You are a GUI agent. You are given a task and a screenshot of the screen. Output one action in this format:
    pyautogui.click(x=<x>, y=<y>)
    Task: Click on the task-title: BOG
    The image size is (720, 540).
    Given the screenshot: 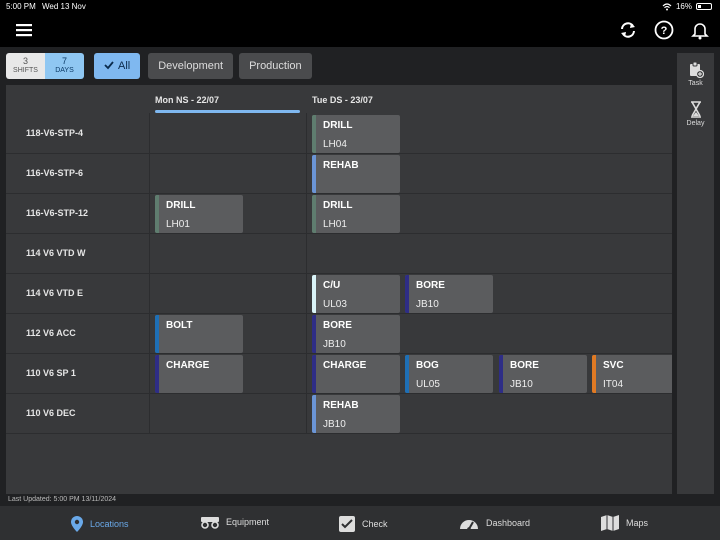 What is the action you would take?
    pyautogui.click(x=427, y=365)
    